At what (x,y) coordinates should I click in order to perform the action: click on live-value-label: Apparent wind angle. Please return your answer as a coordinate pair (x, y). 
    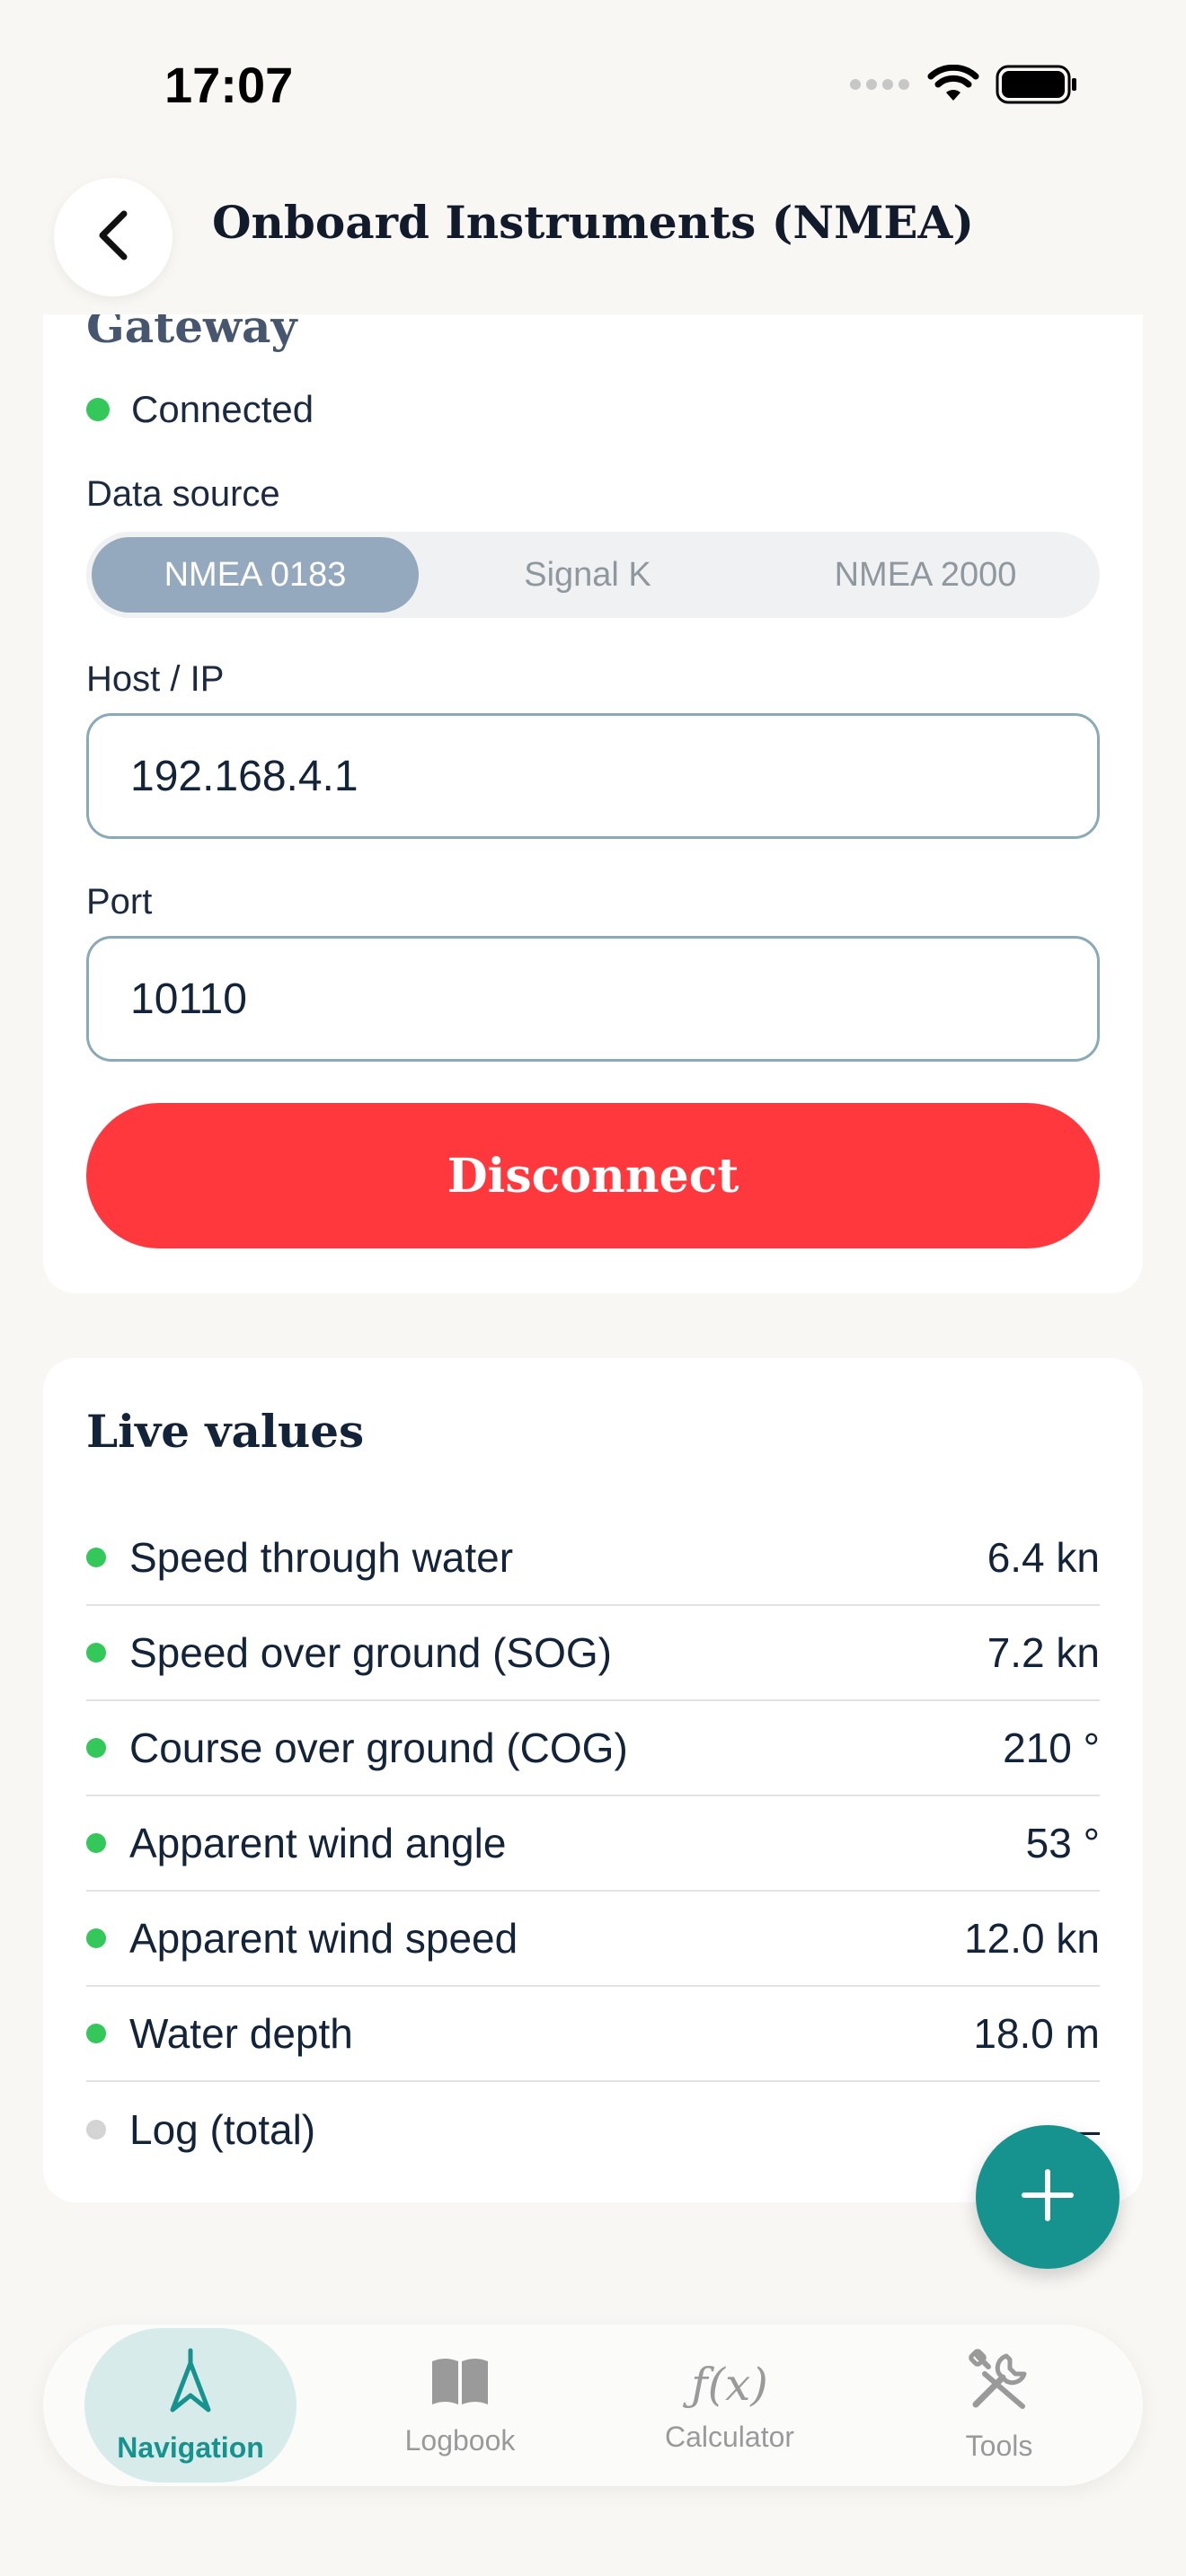
    Looking at the image, I should click on (318, 1843).